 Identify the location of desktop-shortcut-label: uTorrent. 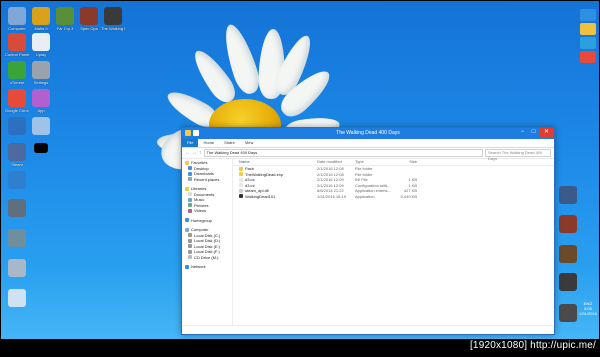
(17, 82).